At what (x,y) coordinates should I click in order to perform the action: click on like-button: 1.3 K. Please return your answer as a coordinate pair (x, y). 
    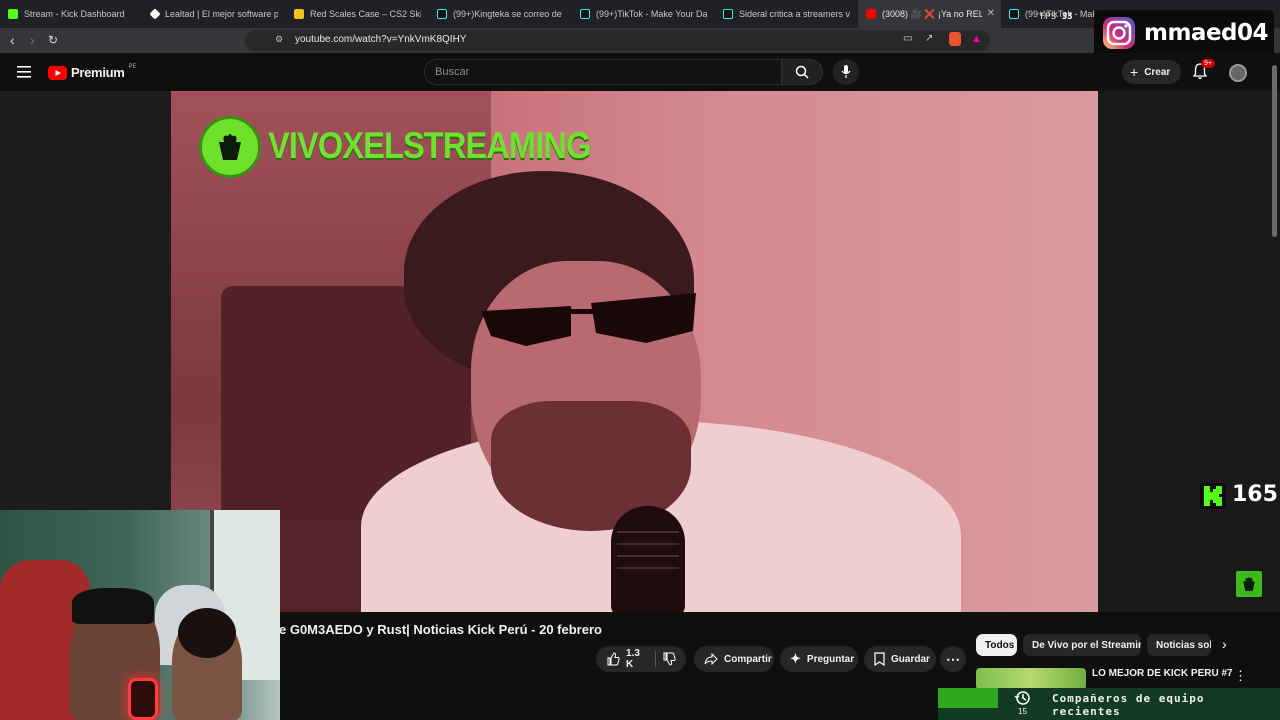
    Looking at the image, I should click on (641, 659).